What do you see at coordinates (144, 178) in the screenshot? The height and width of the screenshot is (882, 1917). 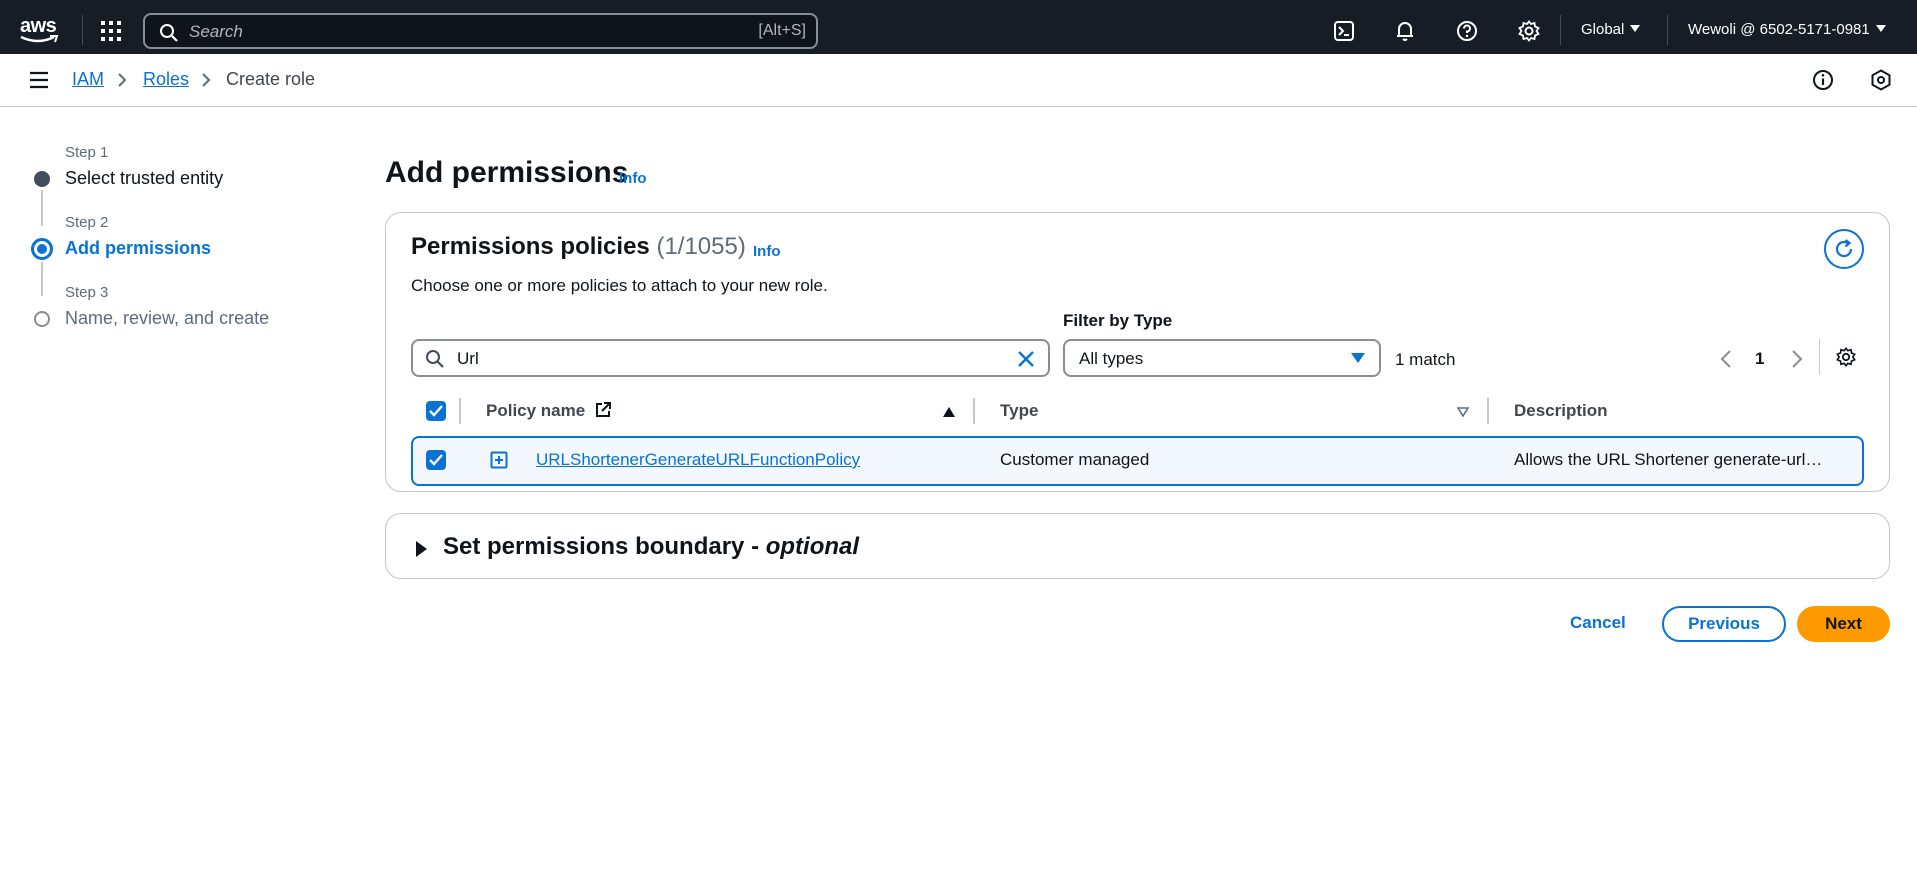 I see `step-1-title: Select trusted entity` at bounding box center [144, 178].